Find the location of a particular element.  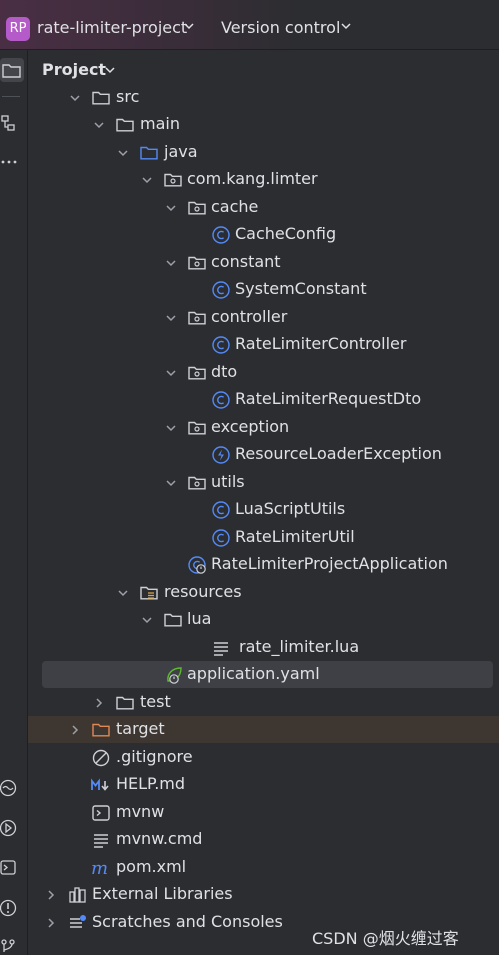

tree-node-cache: cache is located at coordinates (263, 207).